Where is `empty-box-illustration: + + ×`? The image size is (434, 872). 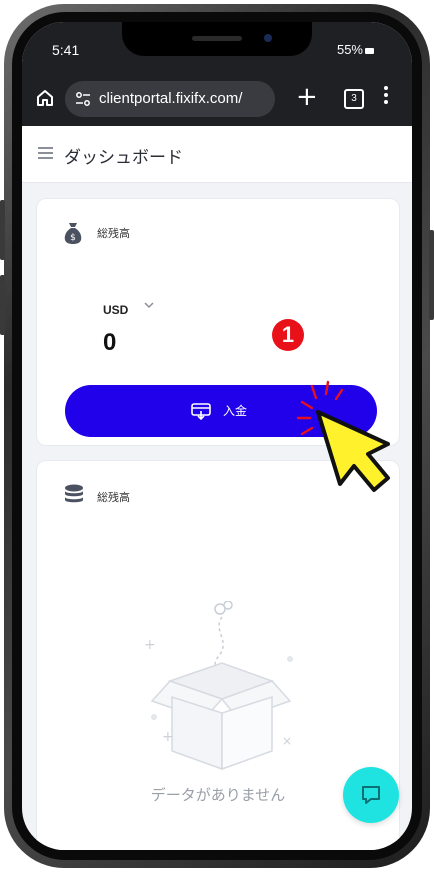
empty-box-illustration: + + × is located at coordinates (218, 686).